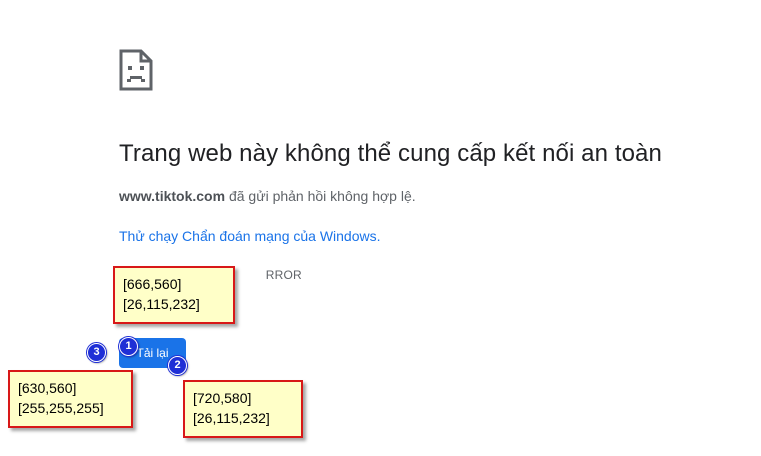 This screenshot has height=456, width=761. What do you see at coordinates (96, 352) in the screenshot?
I see `marker-3: 3` at bounding box center [96, 352].